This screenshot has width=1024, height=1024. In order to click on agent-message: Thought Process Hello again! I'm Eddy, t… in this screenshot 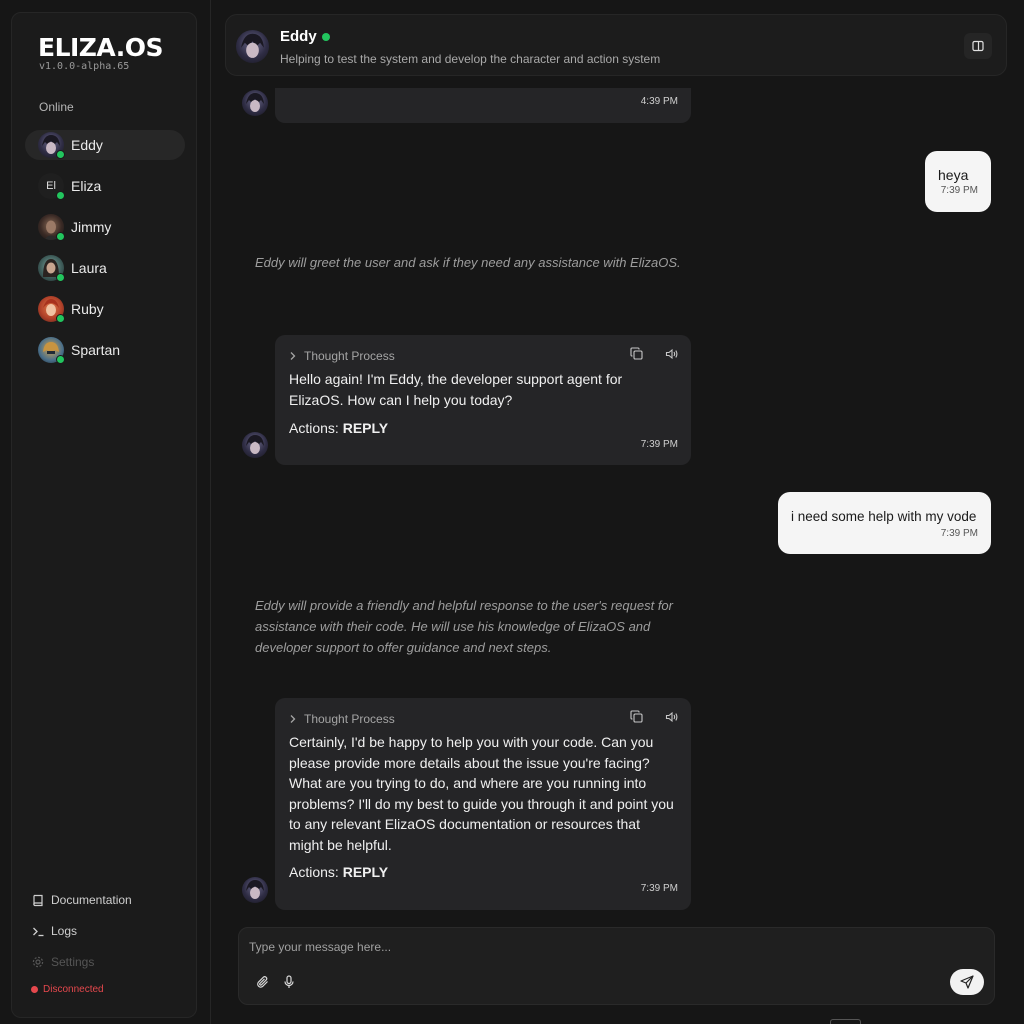, I will do `click(483, 400)`.